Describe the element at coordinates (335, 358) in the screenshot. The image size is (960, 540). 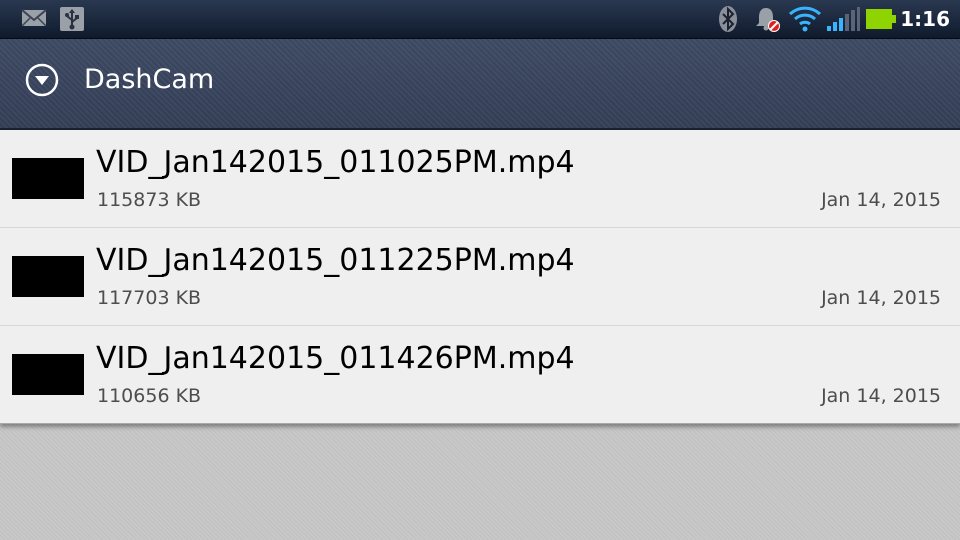
I see `file-name: VID_Jan142015_011426PM.mp4` at that location.